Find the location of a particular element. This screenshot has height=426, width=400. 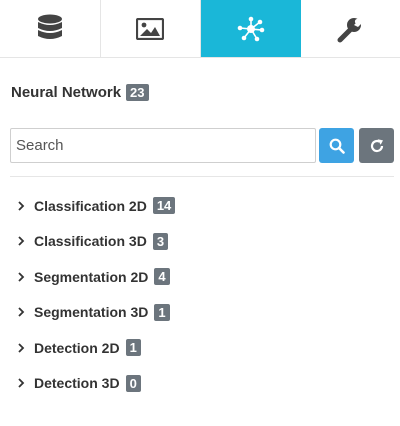

search-bar is located at coordinates (202, 145).